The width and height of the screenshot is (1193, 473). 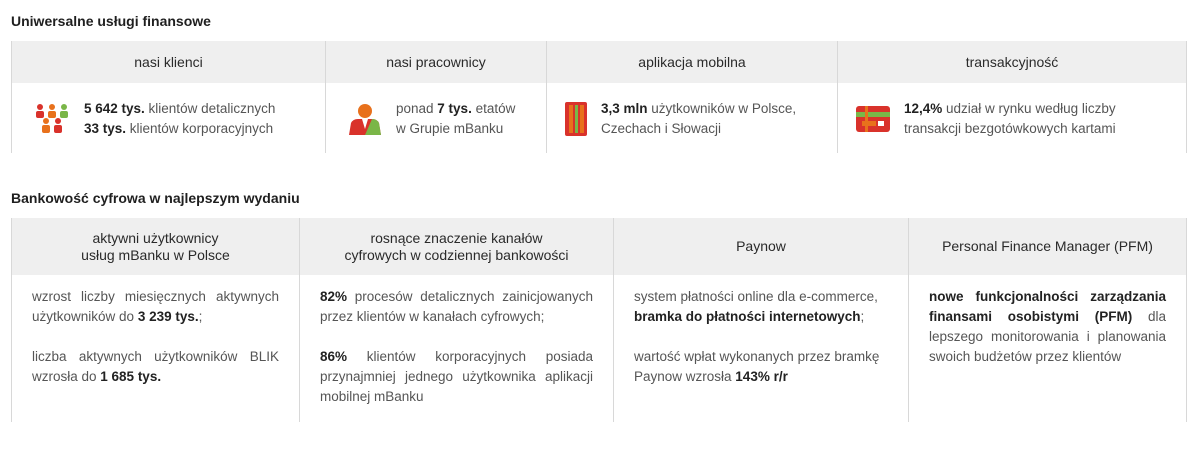 I want to click on stat-text: klientów korporacyjnych, so click(x=200, y=128).